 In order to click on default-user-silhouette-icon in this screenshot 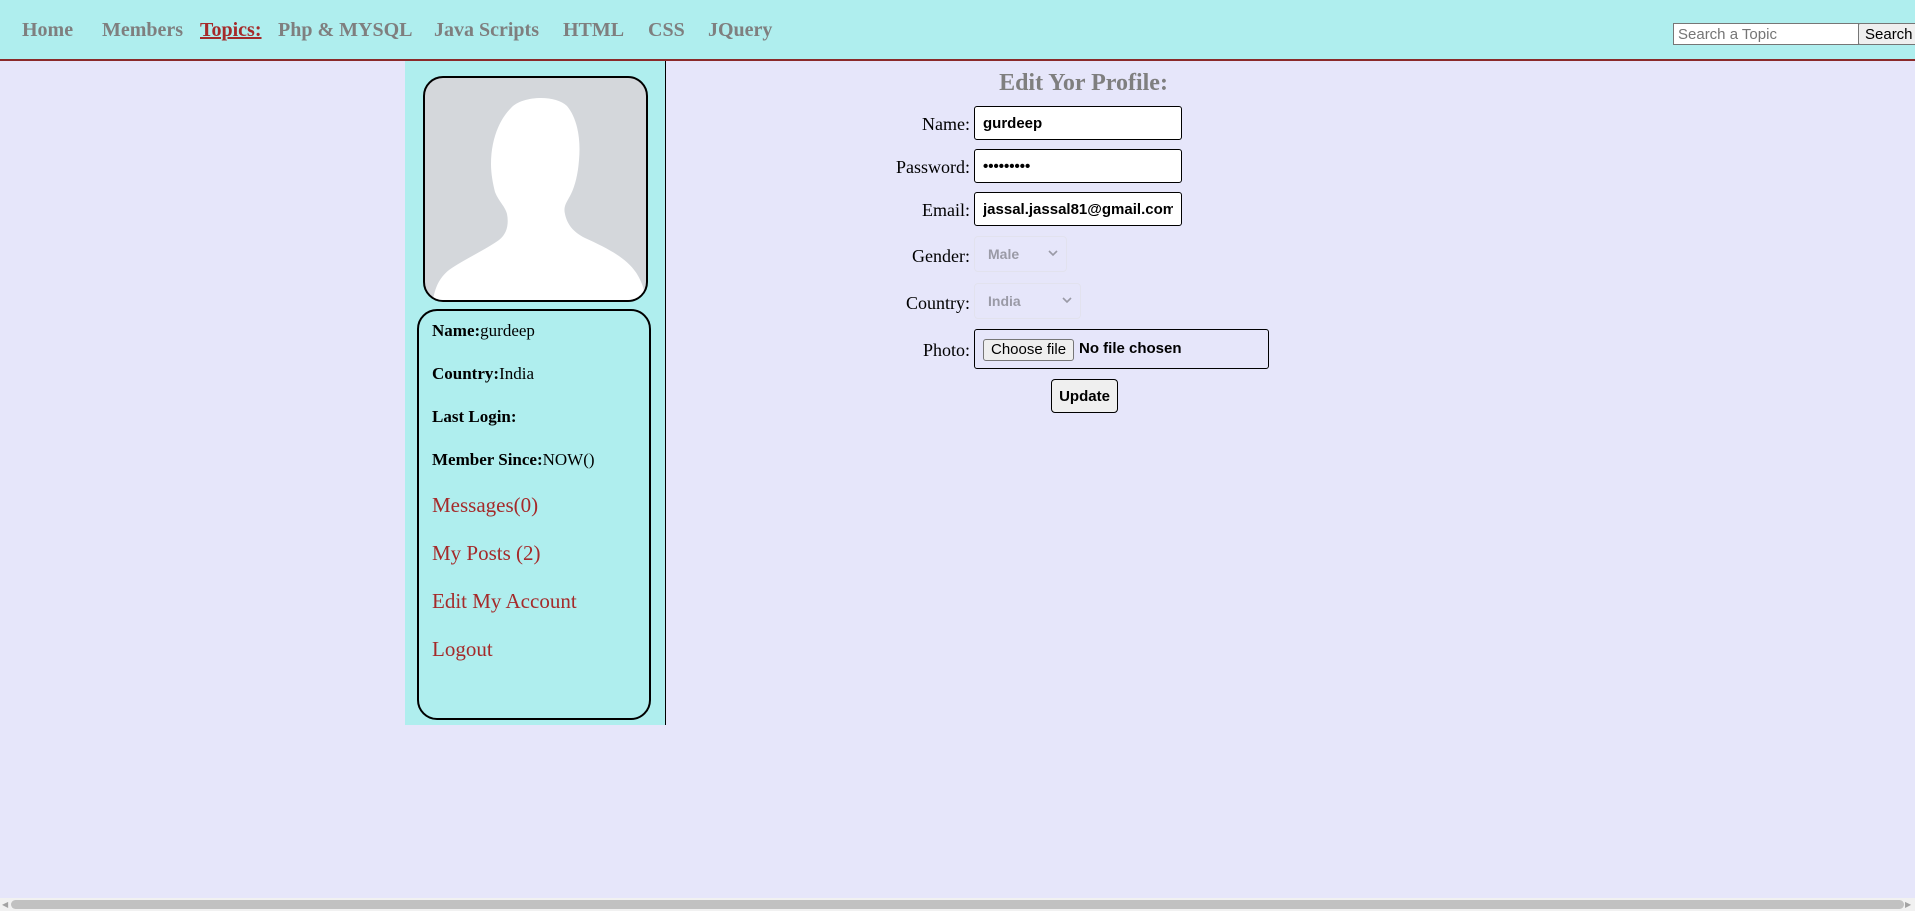, I will do `click(539, 198)`.